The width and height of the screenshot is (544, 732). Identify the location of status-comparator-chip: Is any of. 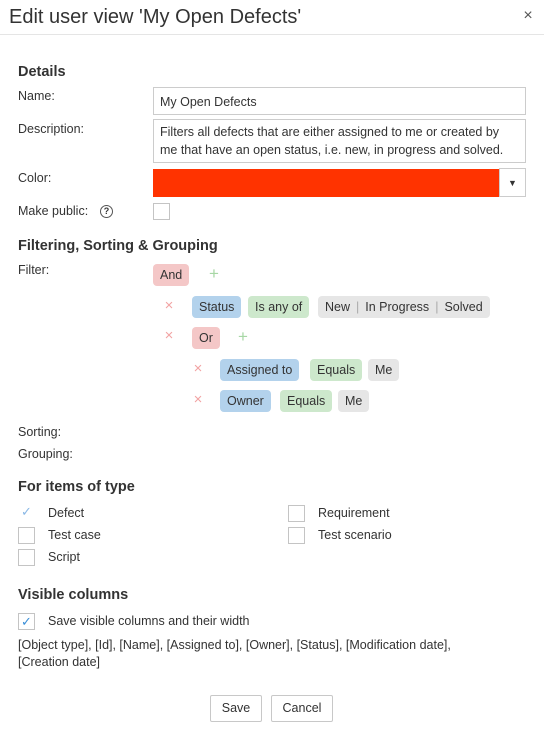
(279, 307).